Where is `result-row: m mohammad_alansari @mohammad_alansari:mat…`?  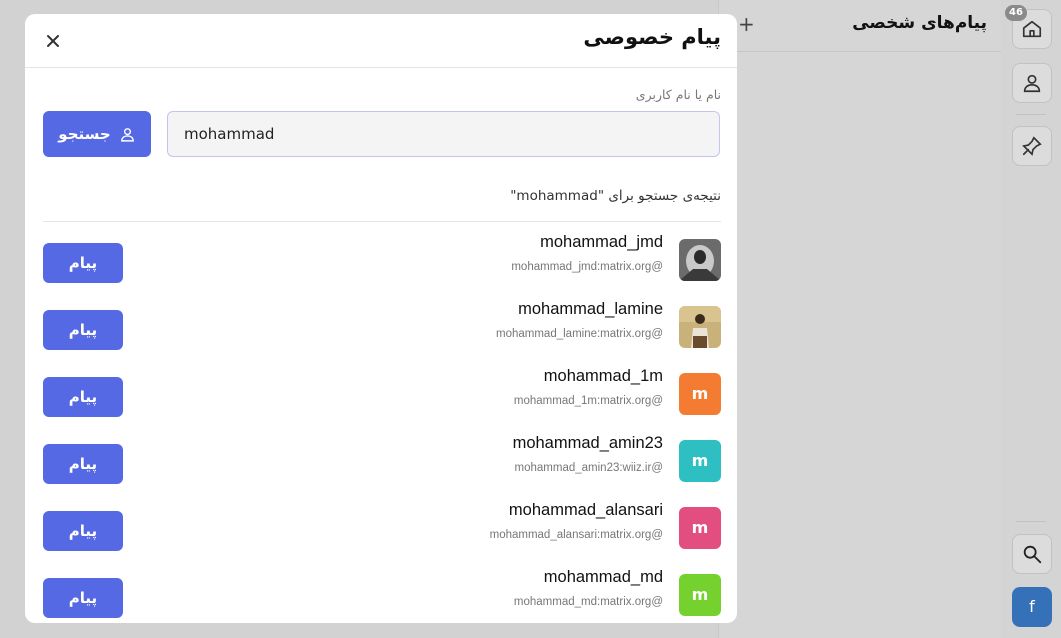 result-row: m mohammad_alansari @mohammad_alansari:mat… is located at coordinates (381, 530).